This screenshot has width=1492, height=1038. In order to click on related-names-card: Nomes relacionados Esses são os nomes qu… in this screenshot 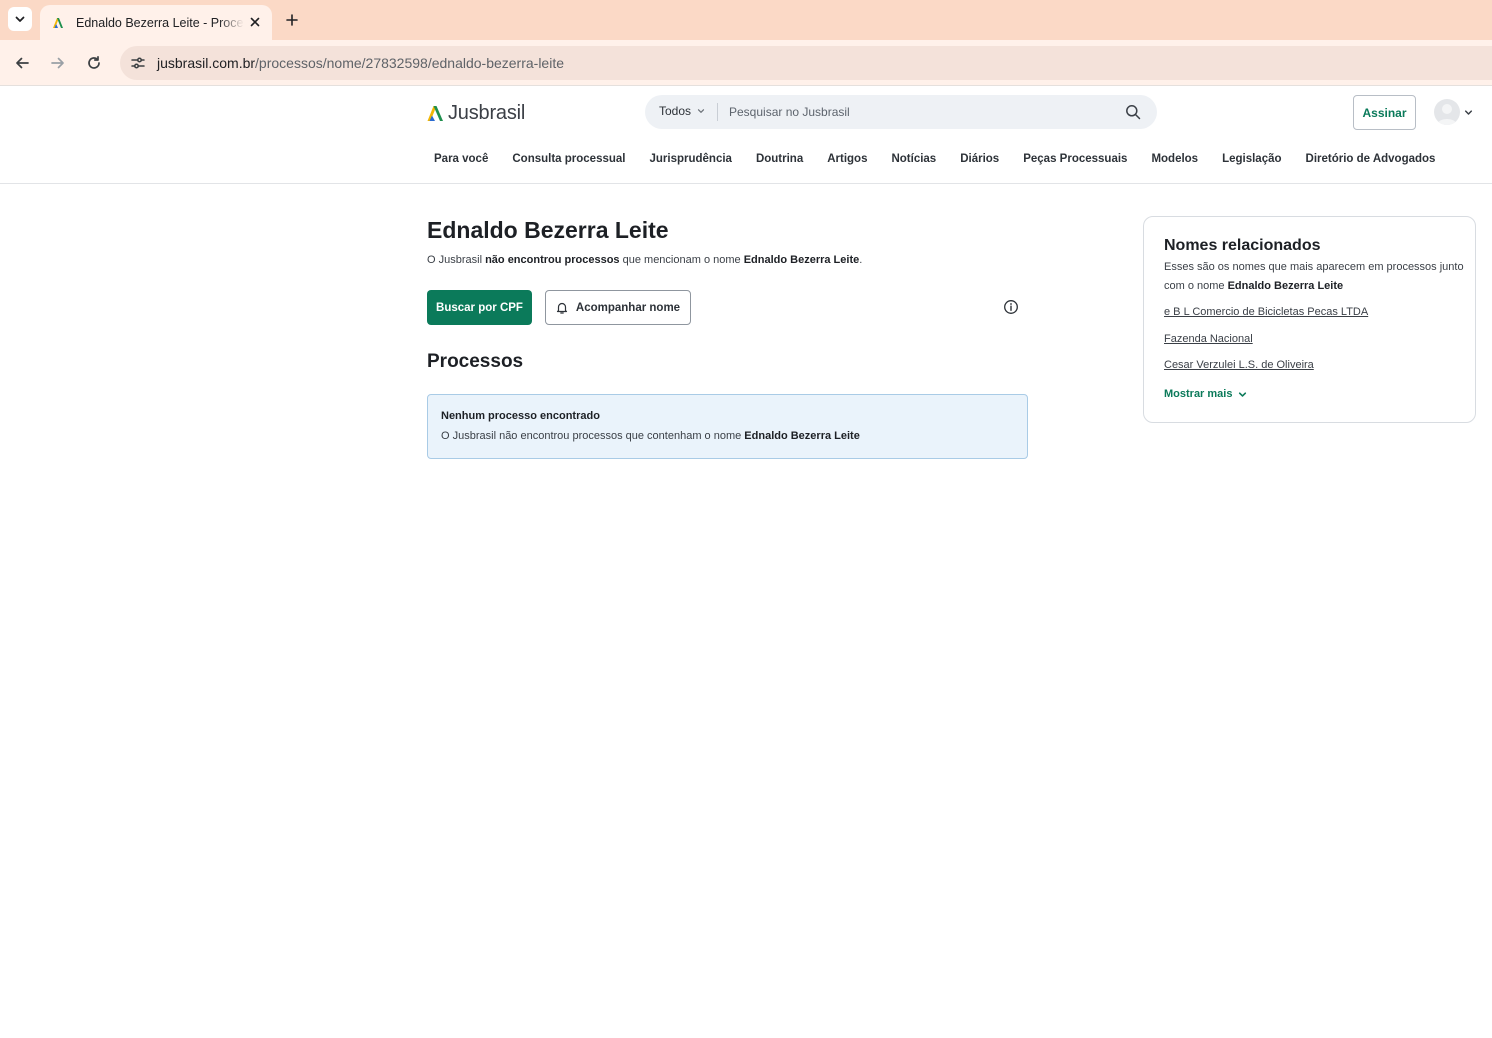, I will do `click(1309, 319)`.